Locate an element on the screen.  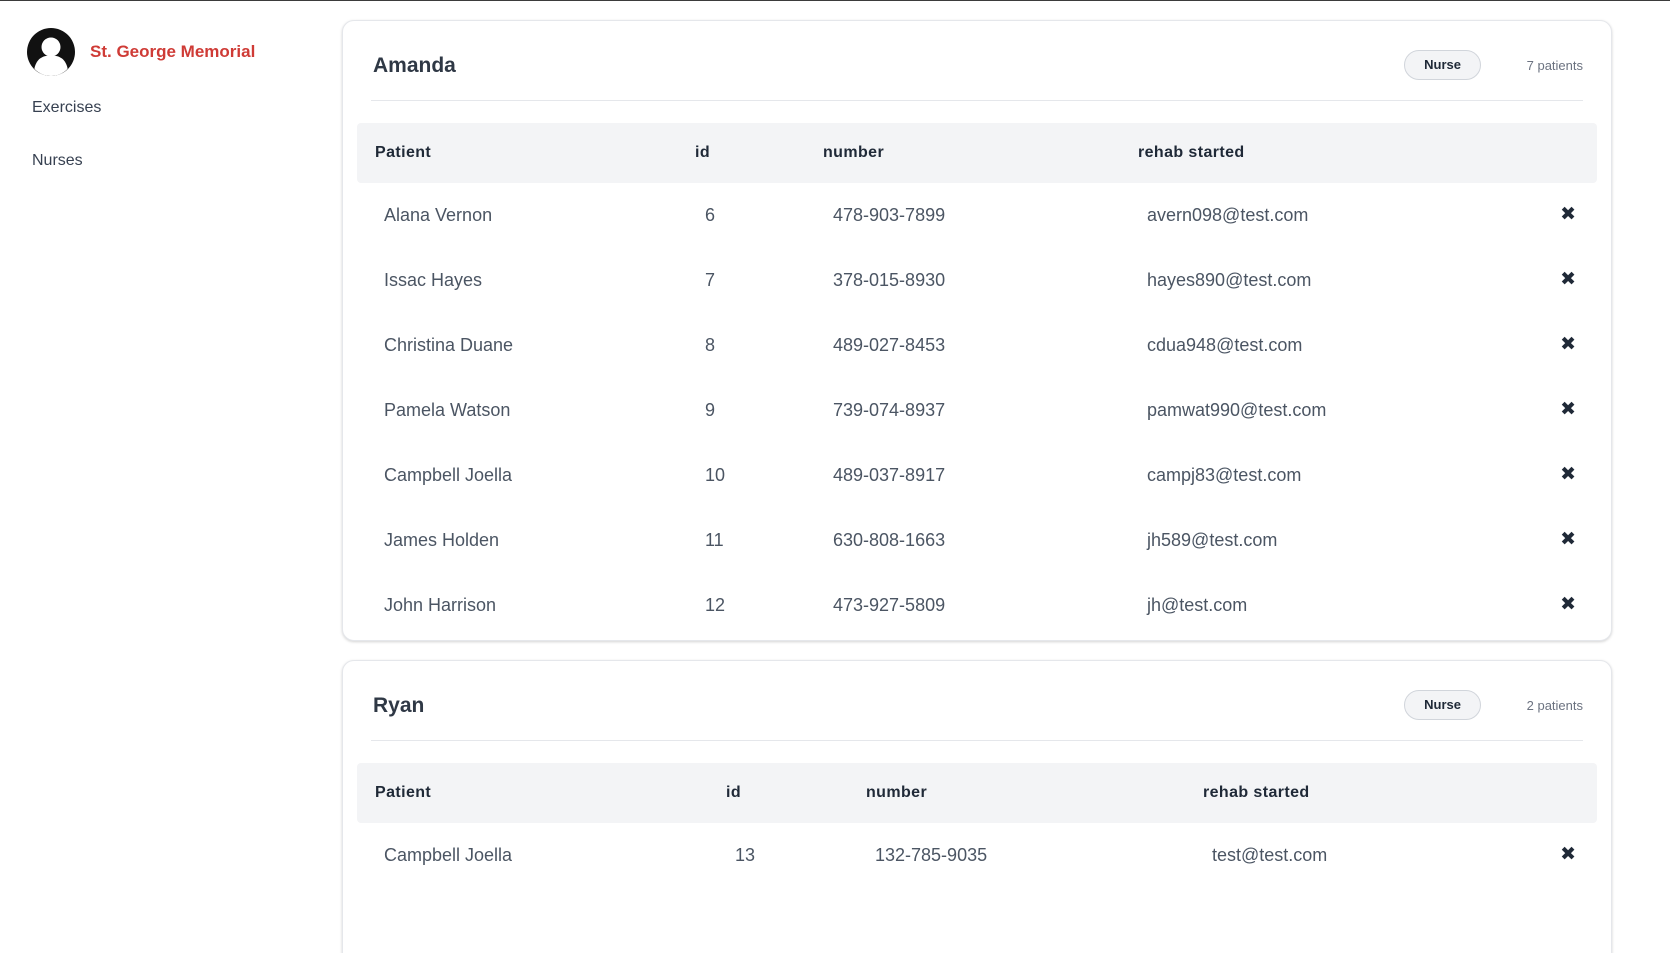
patient-name: Issac Hayes is located at coordinates (433, 280).